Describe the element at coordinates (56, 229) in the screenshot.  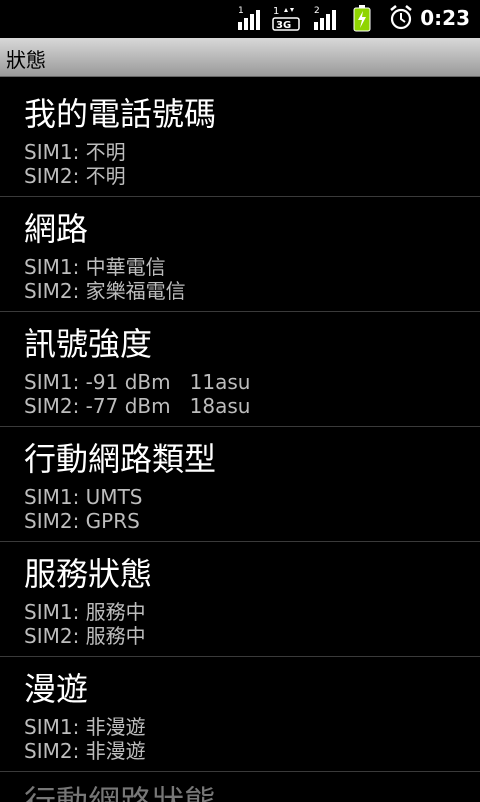
I see `item-title: 網路` at that location.